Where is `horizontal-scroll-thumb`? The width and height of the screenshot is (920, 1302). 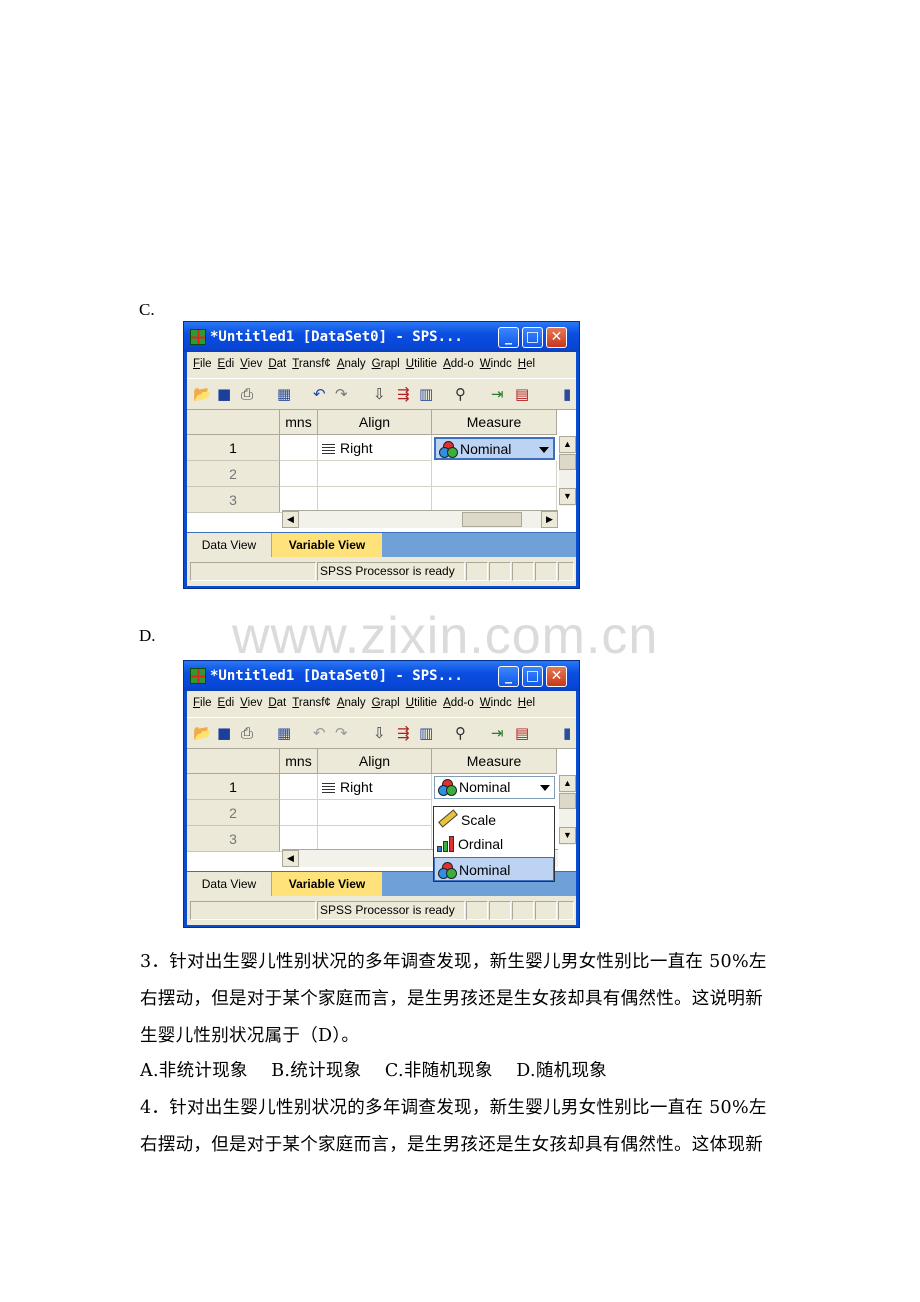
horizontal-scroll-thumb is located at coordinates (492, 519).